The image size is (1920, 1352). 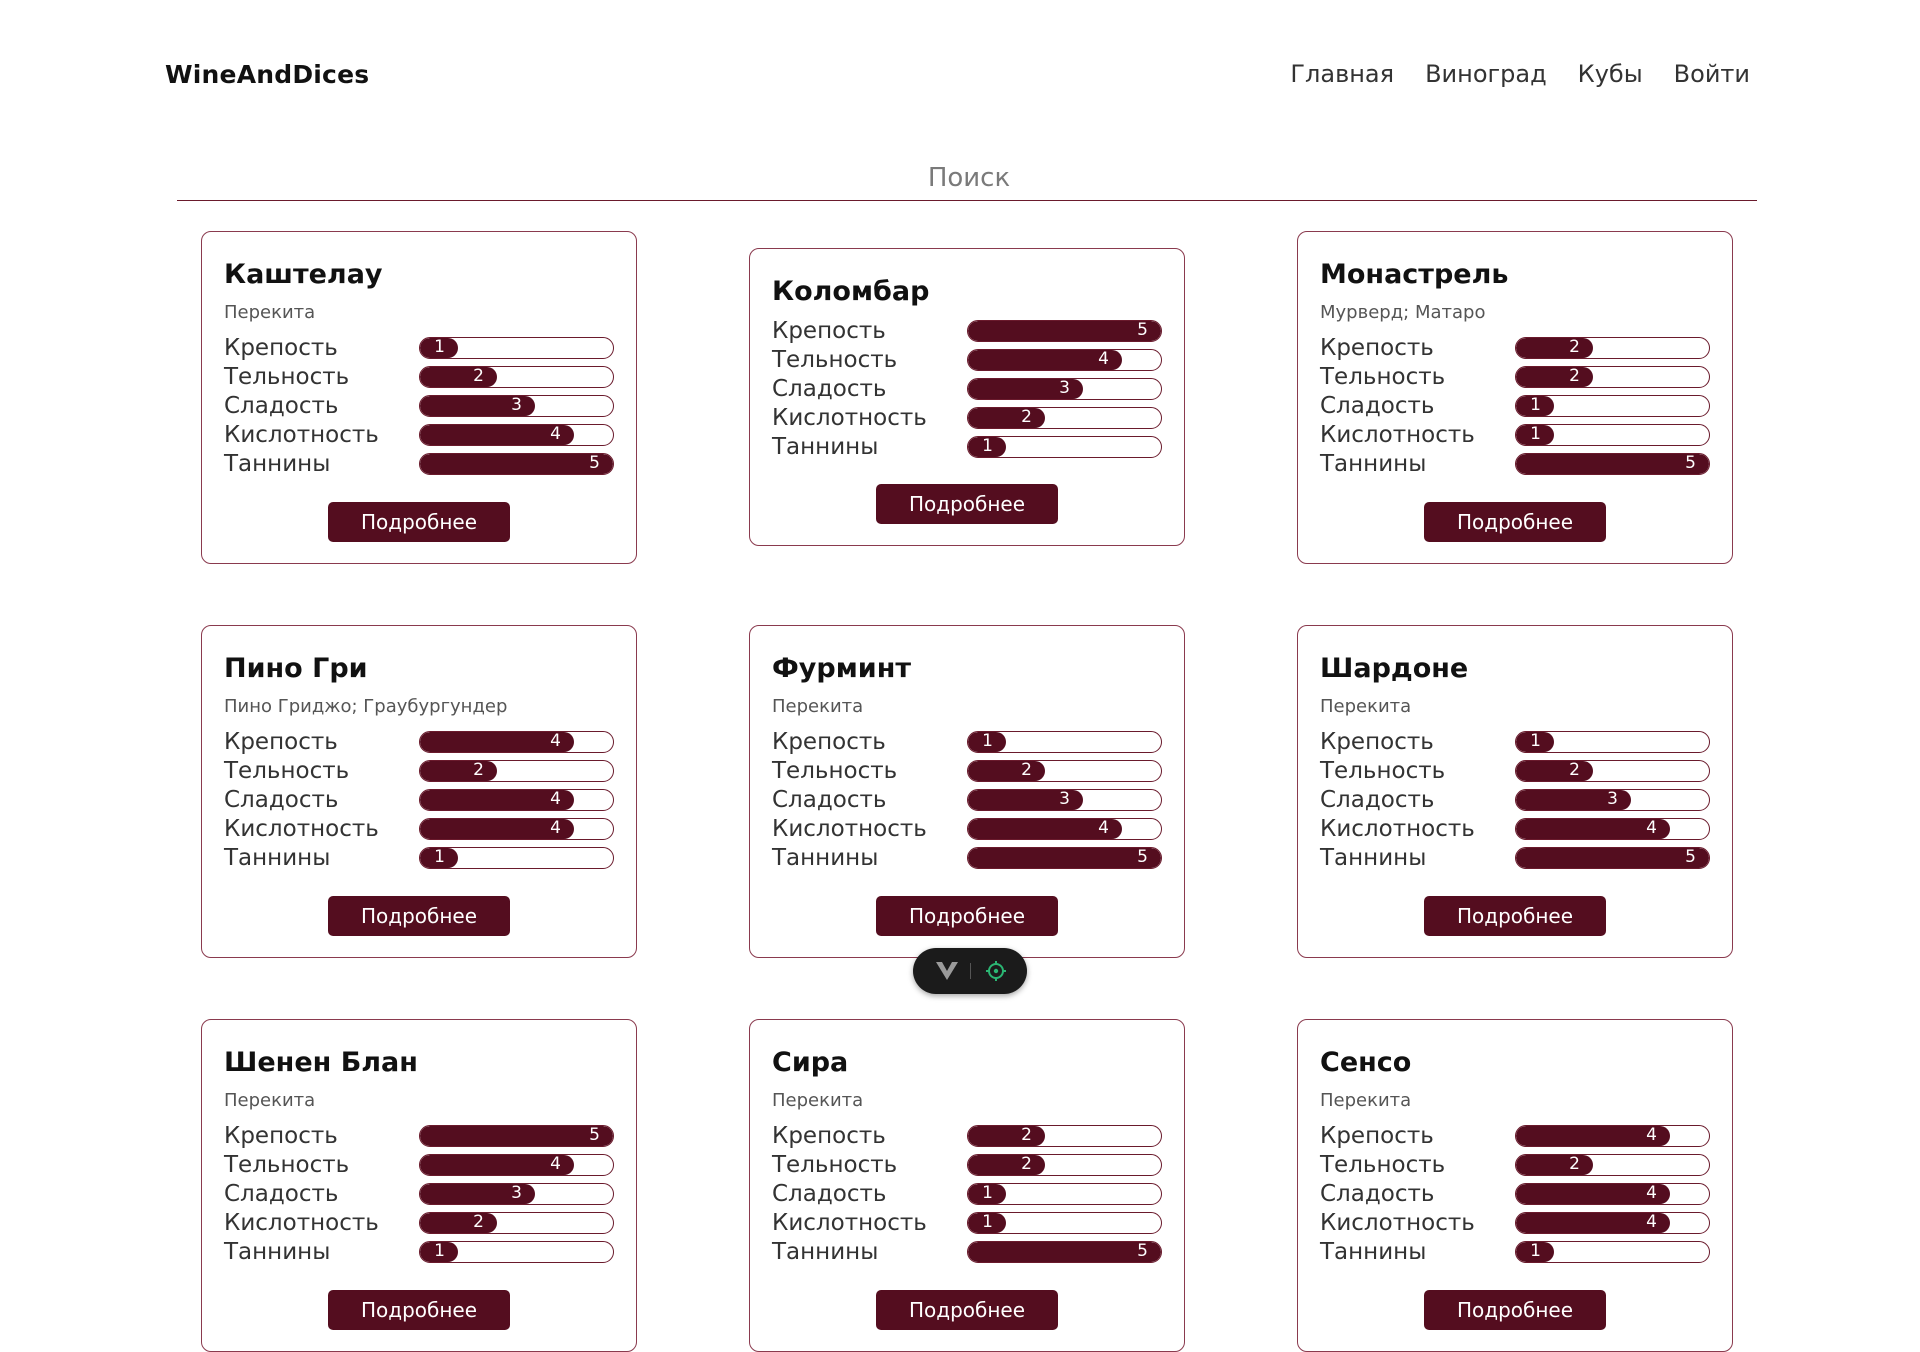 What do you see at coordinates (1064, 1223) in the screenshot?
I see `stat-bar-acidity: 1` at bounding box center [1064, 1223].